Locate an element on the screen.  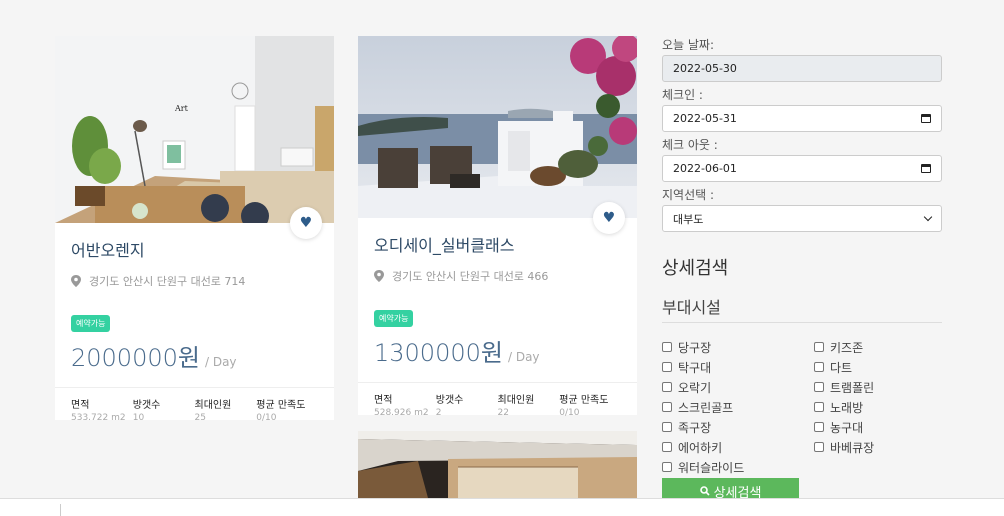
today-date-field: 2022-05-30 is located at coordinates (802, 68).